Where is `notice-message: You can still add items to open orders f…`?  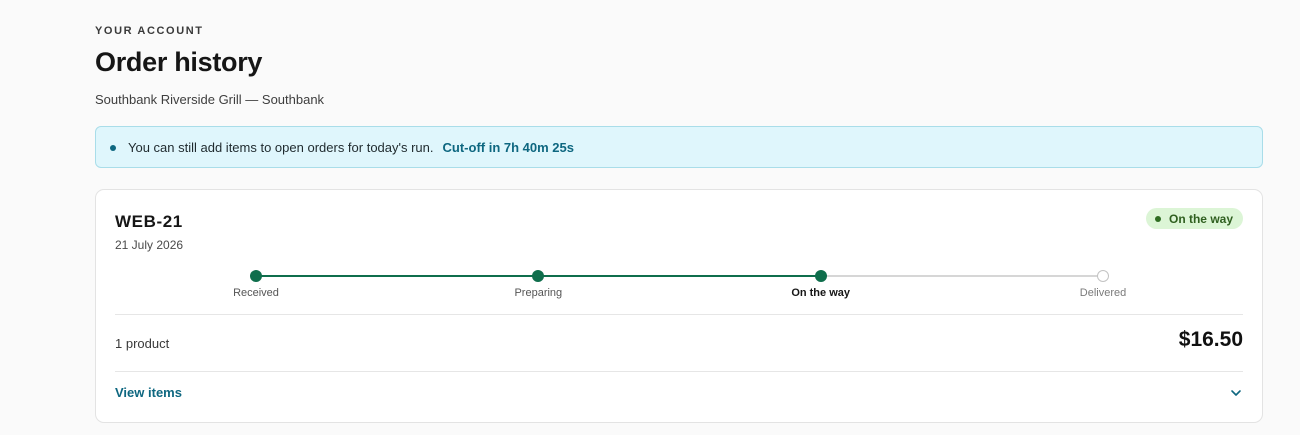
notice-message: You can still add items to open orders f… is located at coordinates (281, 147).